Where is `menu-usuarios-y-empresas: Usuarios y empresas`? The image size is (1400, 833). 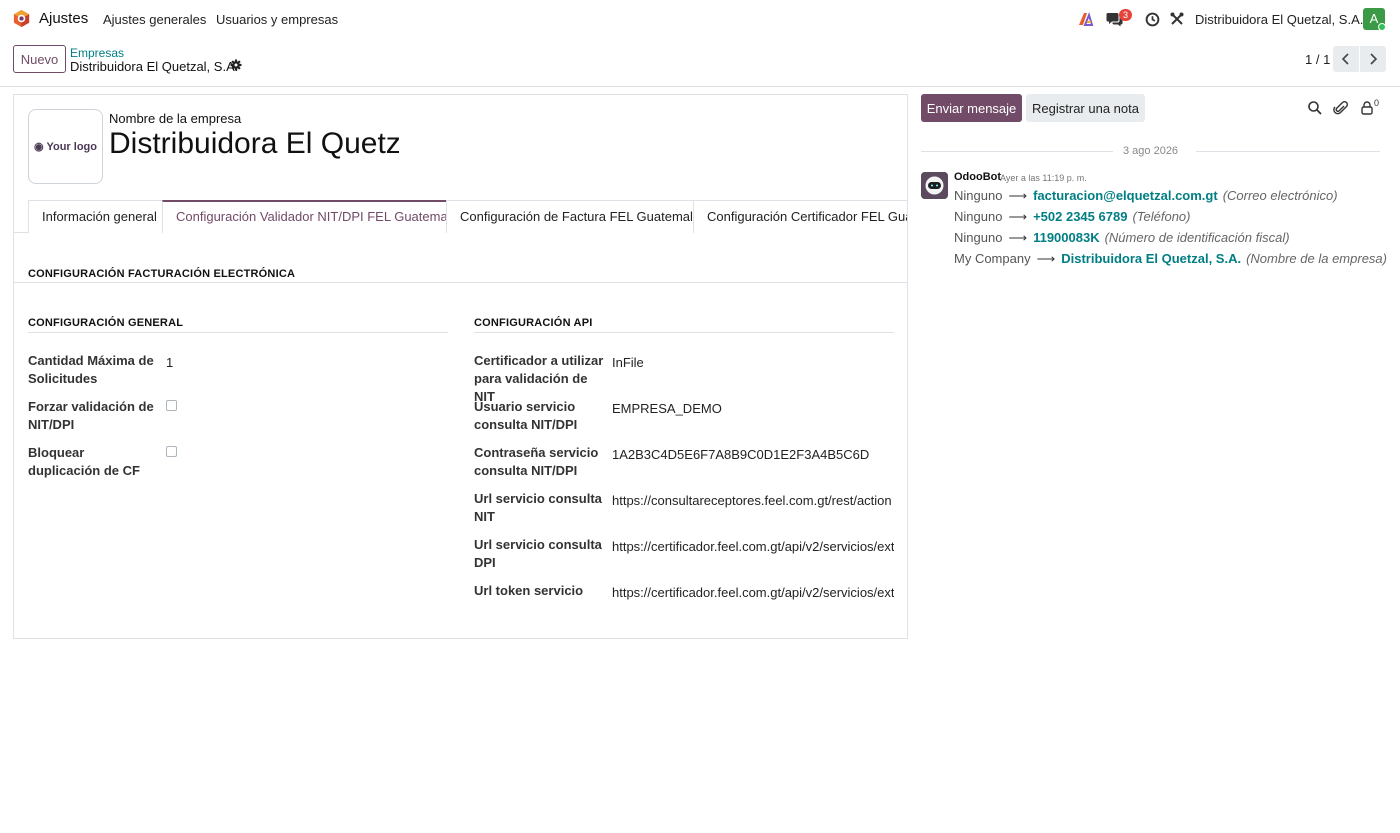
menu-usuarios-y-empresas: Usuarios y empresas is located at coordinates (277, 19).